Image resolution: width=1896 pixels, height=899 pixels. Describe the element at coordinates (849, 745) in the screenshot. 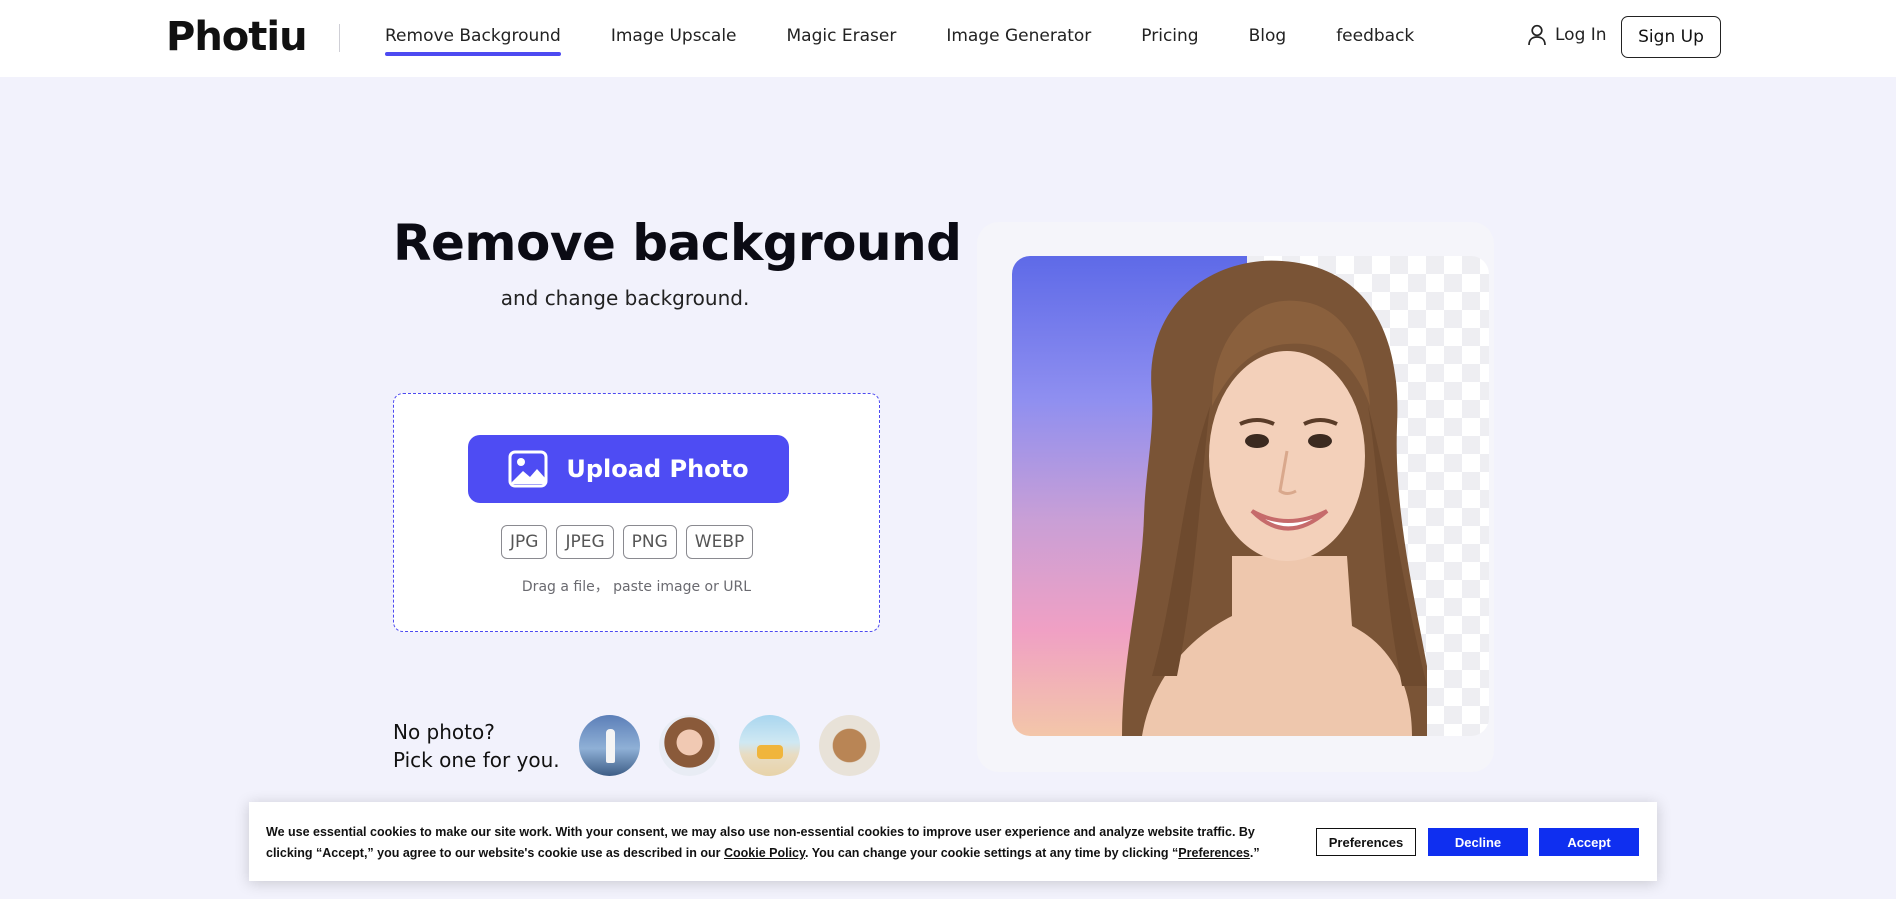

I see `sample-image-teddy-bear` at that location.